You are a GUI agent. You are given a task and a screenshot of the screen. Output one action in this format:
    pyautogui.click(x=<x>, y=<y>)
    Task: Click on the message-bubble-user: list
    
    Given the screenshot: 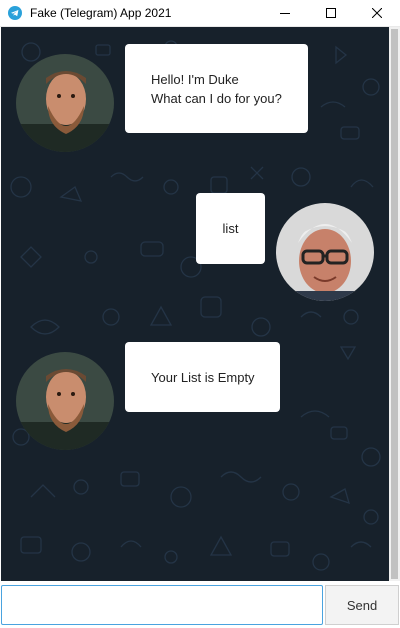 What is the action you would take?
    pyautogui.click(x=230, y=228)
    